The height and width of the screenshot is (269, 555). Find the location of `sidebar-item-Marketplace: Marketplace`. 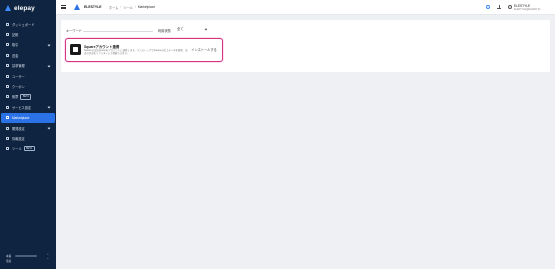

sidebar-item-Marketplace: Marketplace is located at coordinates (28, 117).